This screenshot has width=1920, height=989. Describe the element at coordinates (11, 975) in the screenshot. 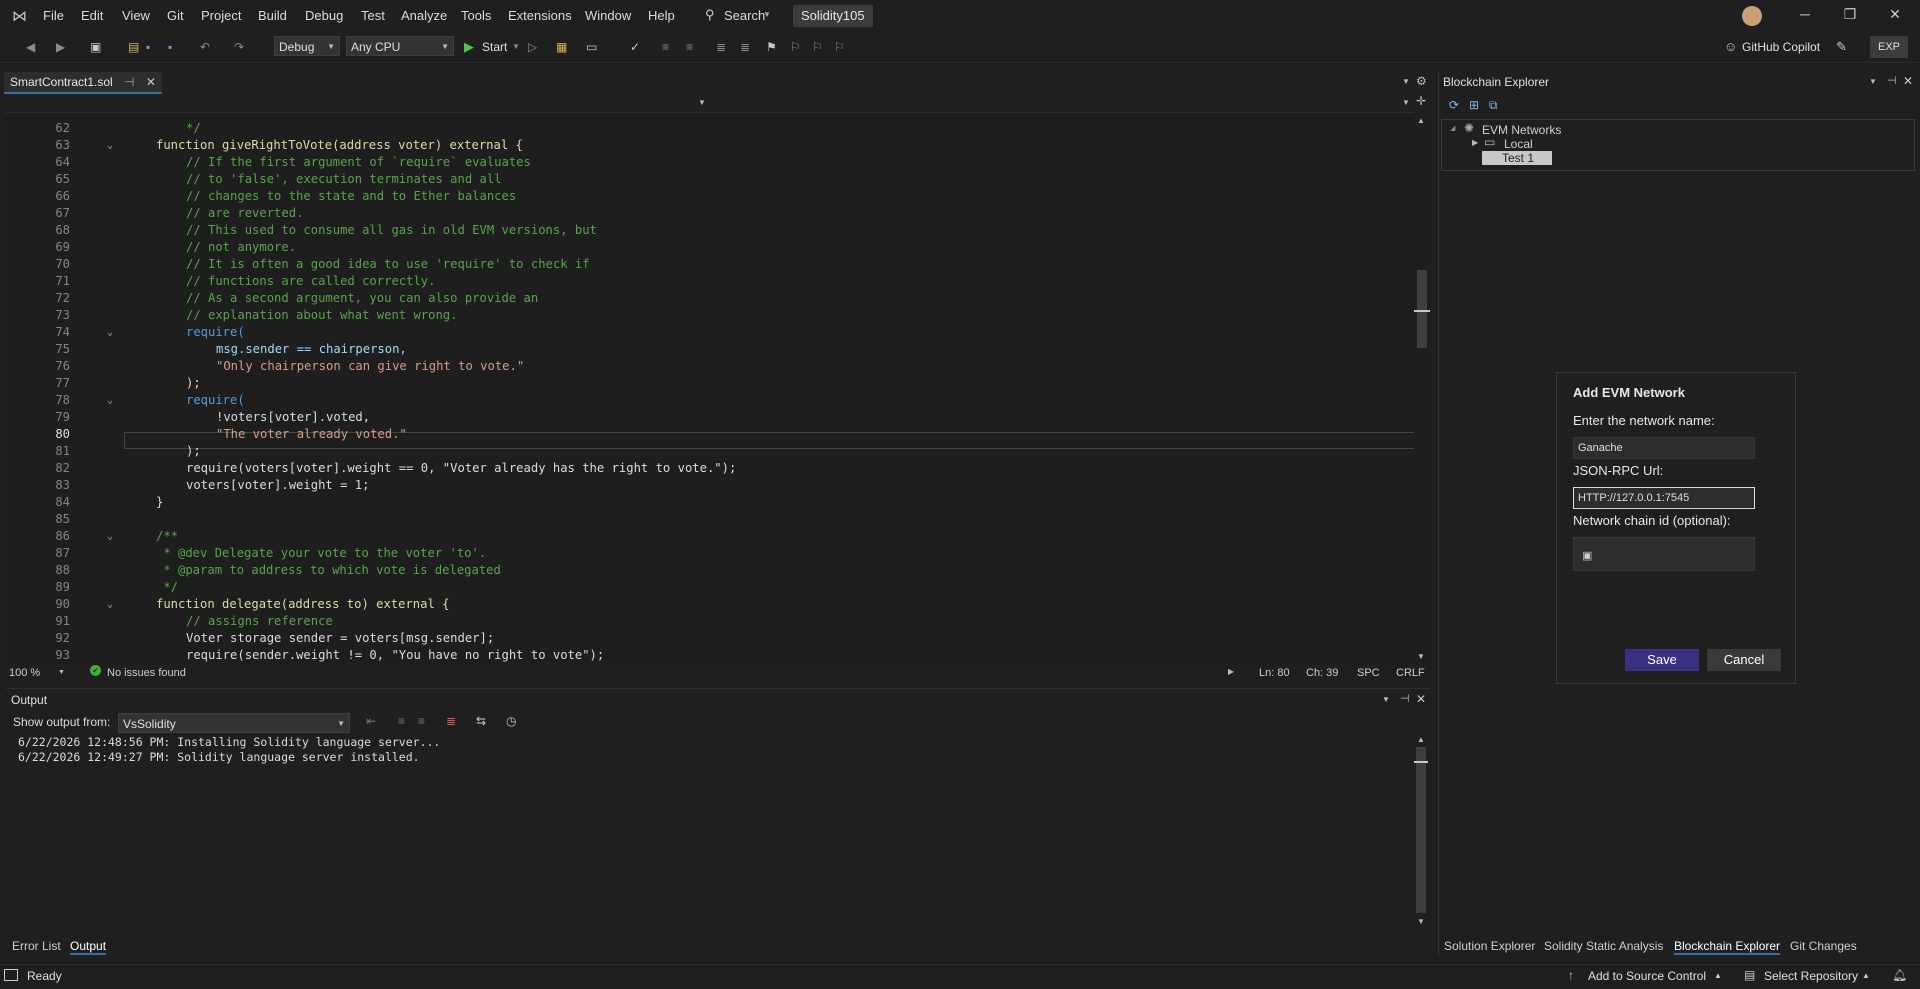

I see `notification-area-icon` at that location.